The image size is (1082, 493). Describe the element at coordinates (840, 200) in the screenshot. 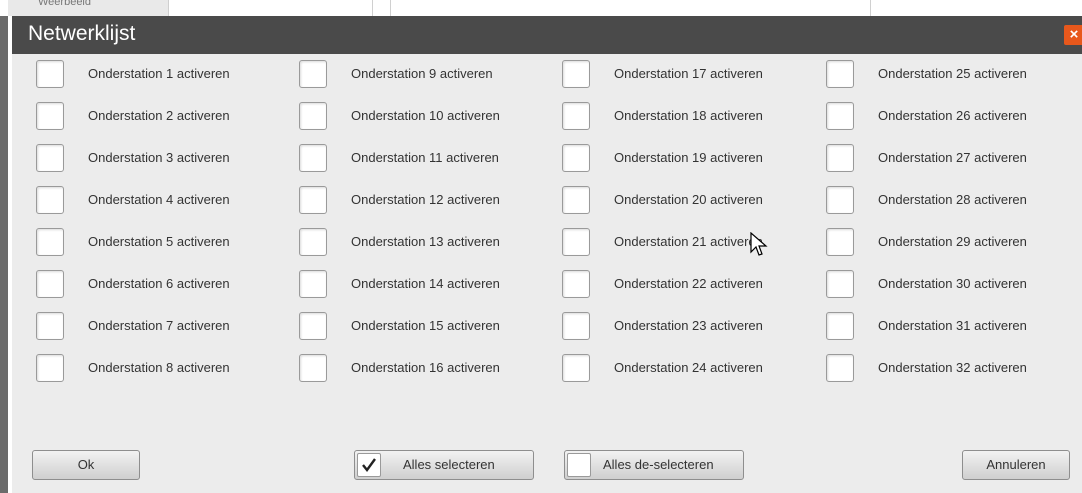

I see `substation-28-checkbox` at that location.